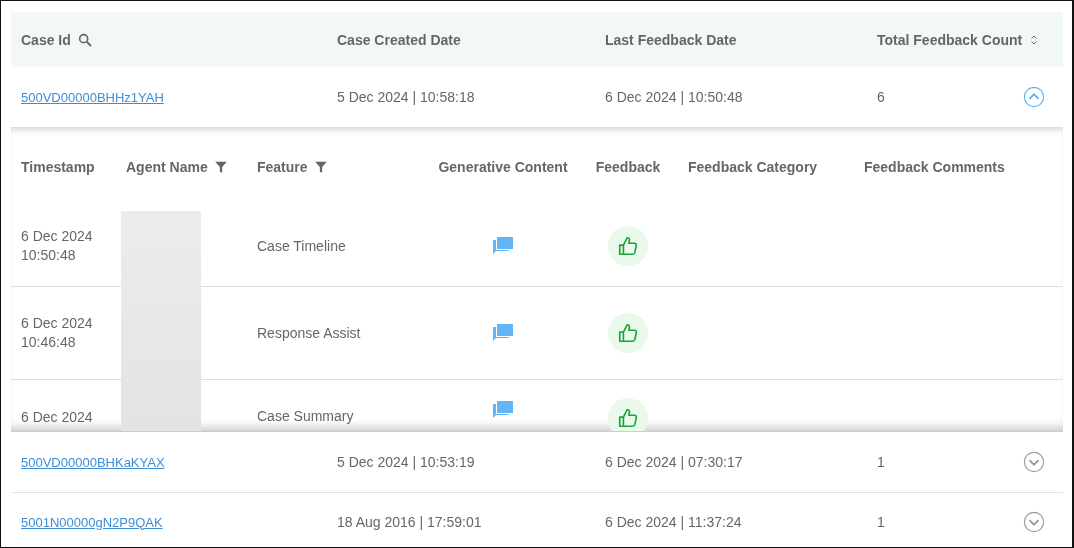  I want to click on table-cell-text: 6 Dec 2024, so click(57, 417).